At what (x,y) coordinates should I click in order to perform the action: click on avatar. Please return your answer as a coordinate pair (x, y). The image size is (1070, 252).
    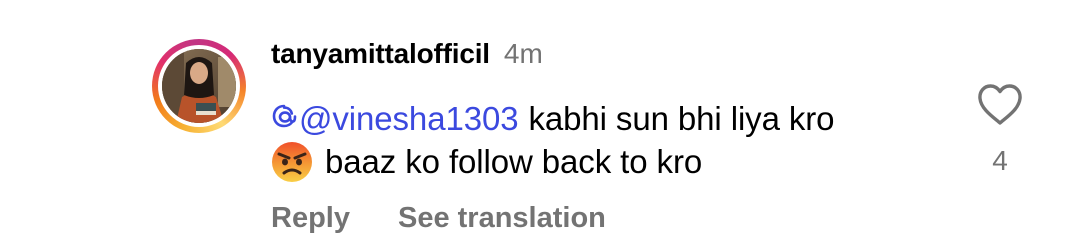
    Looking at the image, I should click on (199, 86).